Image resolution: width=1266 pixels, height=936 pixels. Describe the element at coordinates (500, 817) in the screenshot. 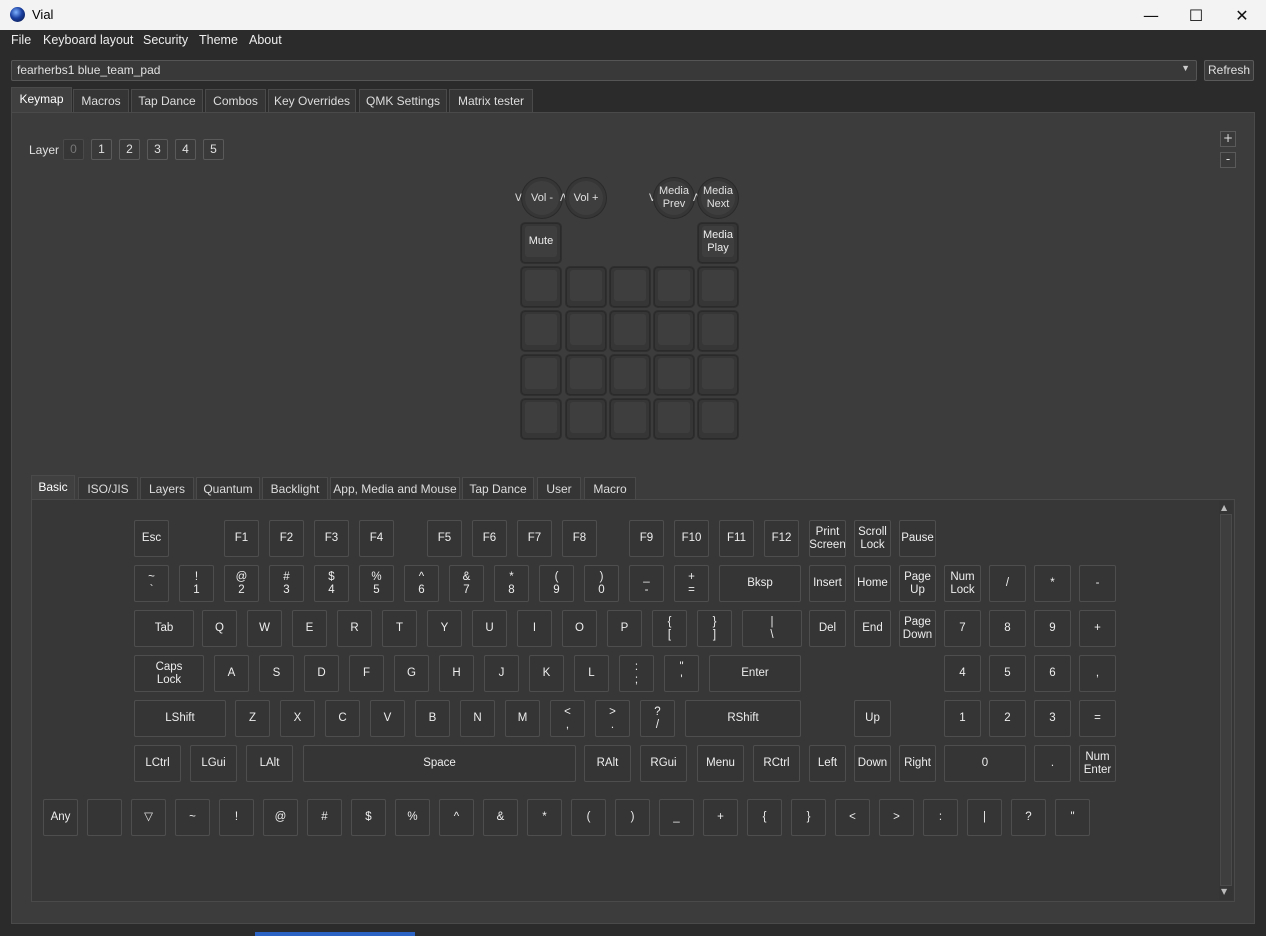

I see `keycode-extra-row: &` at that location.